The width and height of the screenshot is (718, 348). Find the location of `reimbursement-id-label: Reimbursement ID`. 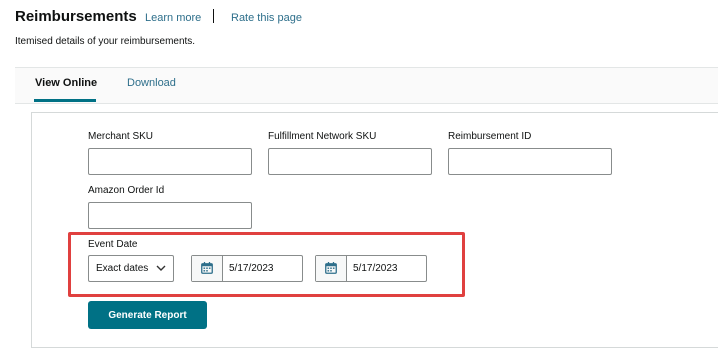

reimbursement-id-label: Reimbursement ID is located at coordinates (490, 136).